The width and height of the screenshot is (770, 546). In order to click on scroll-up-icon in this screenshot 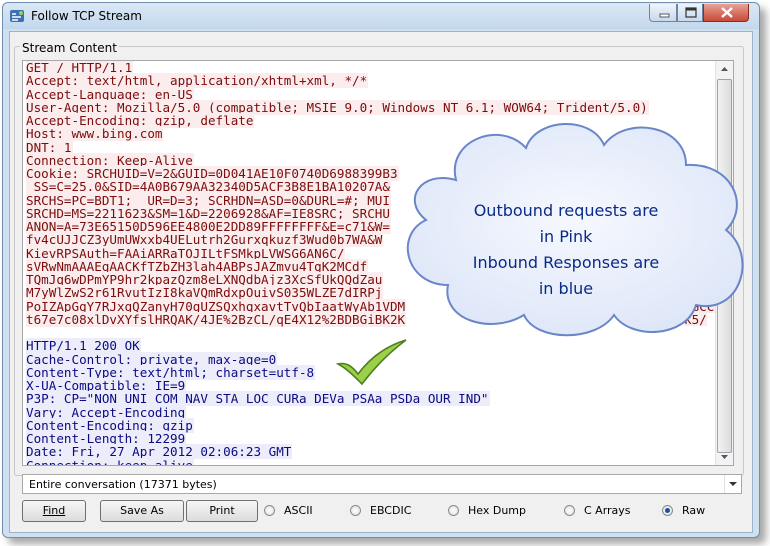, I will do `click(724, 69)`.